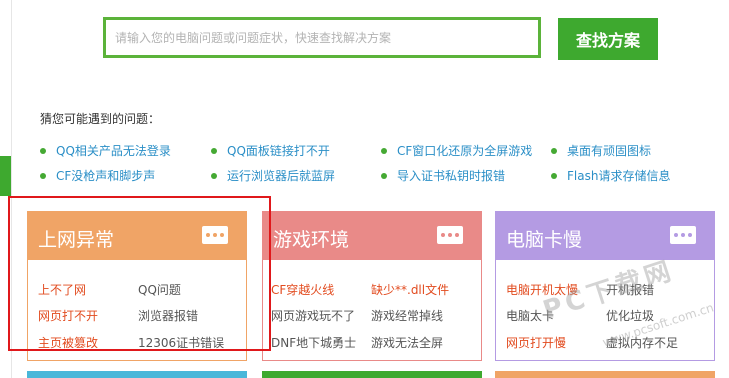 This screenshot has width=729, height=378. What do you see at coordinates (313, 342) in the screenshot?
I see `card-link: DNF地下城勇士` at bounding box center [313, 342].